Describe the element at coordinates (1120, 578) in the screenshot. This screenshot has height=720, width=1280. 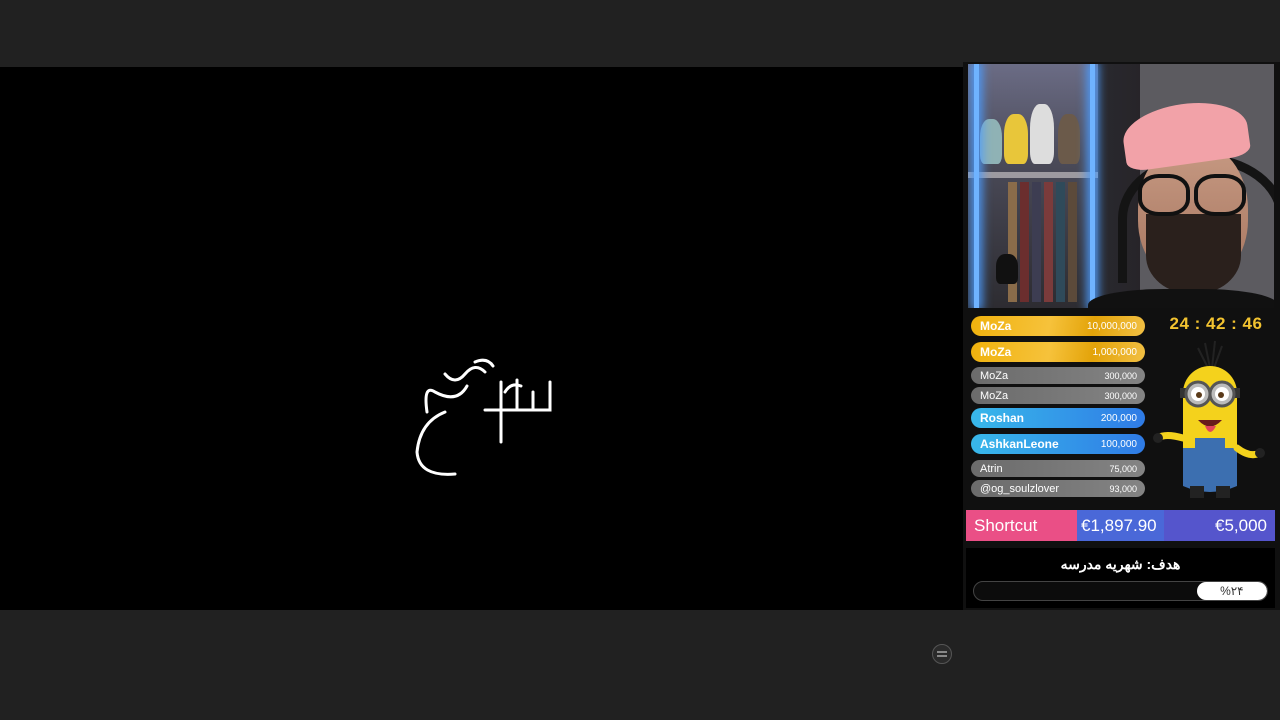
I see `school-fee-goal: هدف: شهریه مدرسه %۲۴` at that location.